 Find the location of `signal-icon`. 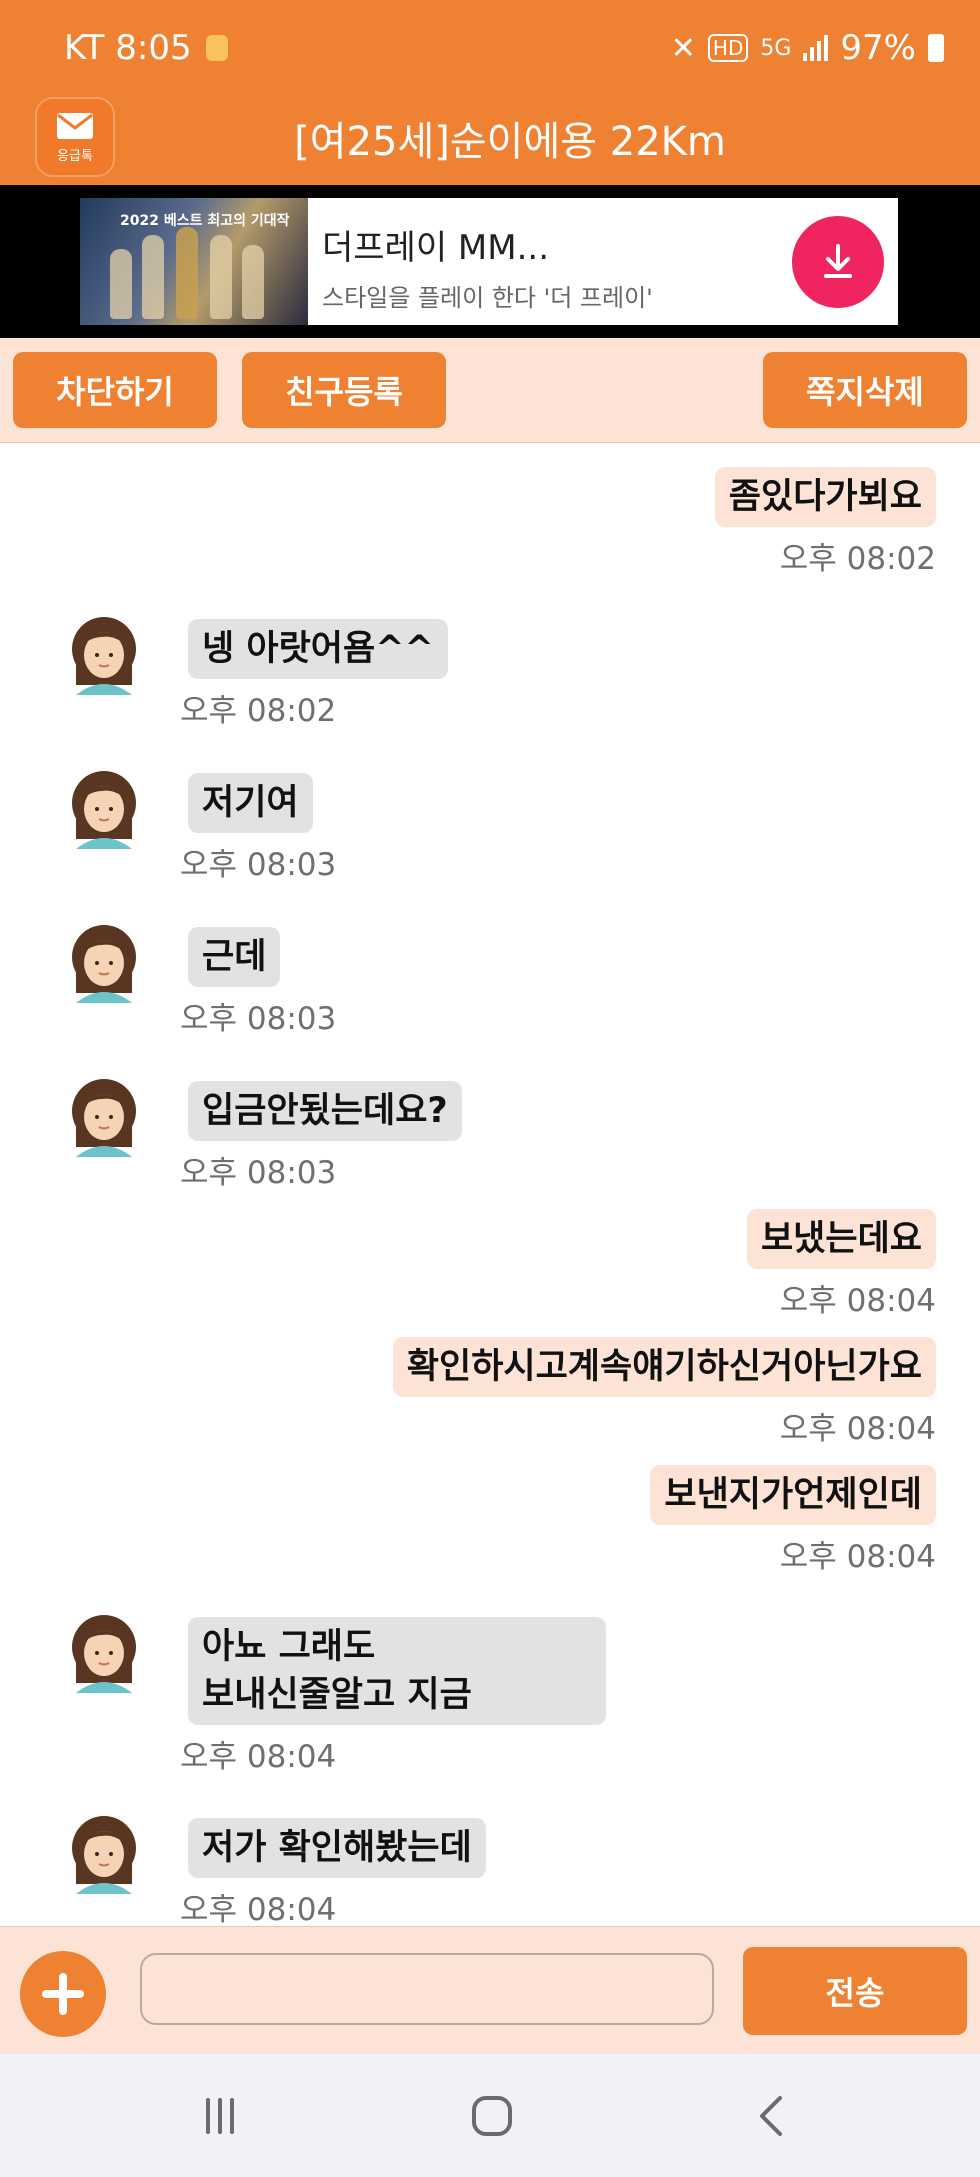

signal-icon is located at coordinates (816, 48).